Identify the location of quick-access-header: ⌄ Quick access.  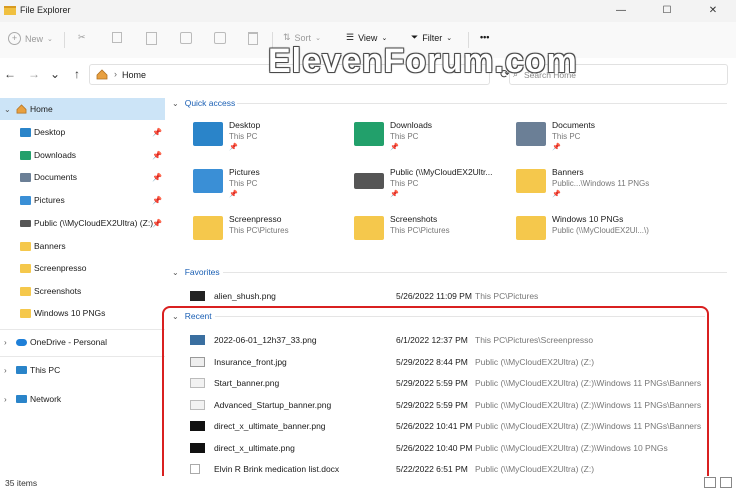
(203, 103).